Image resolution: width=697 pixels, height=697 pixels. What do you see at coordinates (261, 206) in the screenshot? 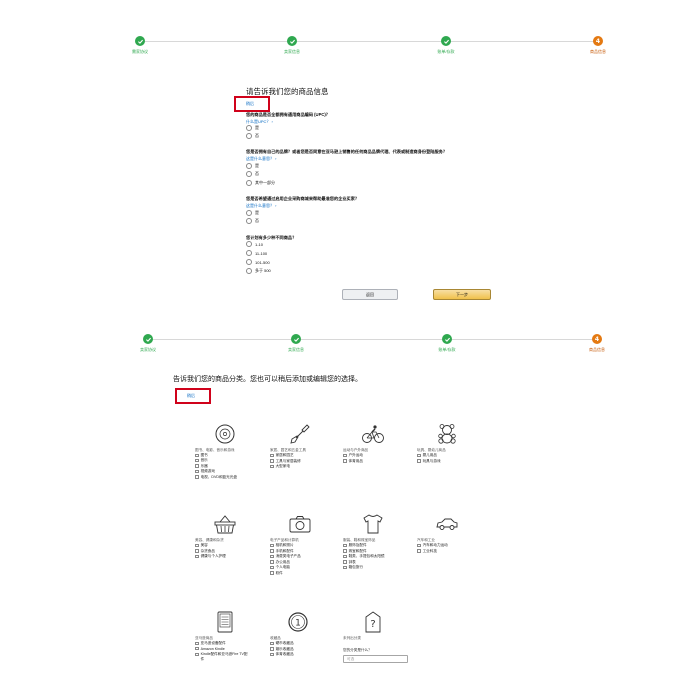
I see `hint-business: 这是什么意思？ ›` at bounding box center [261, 206].